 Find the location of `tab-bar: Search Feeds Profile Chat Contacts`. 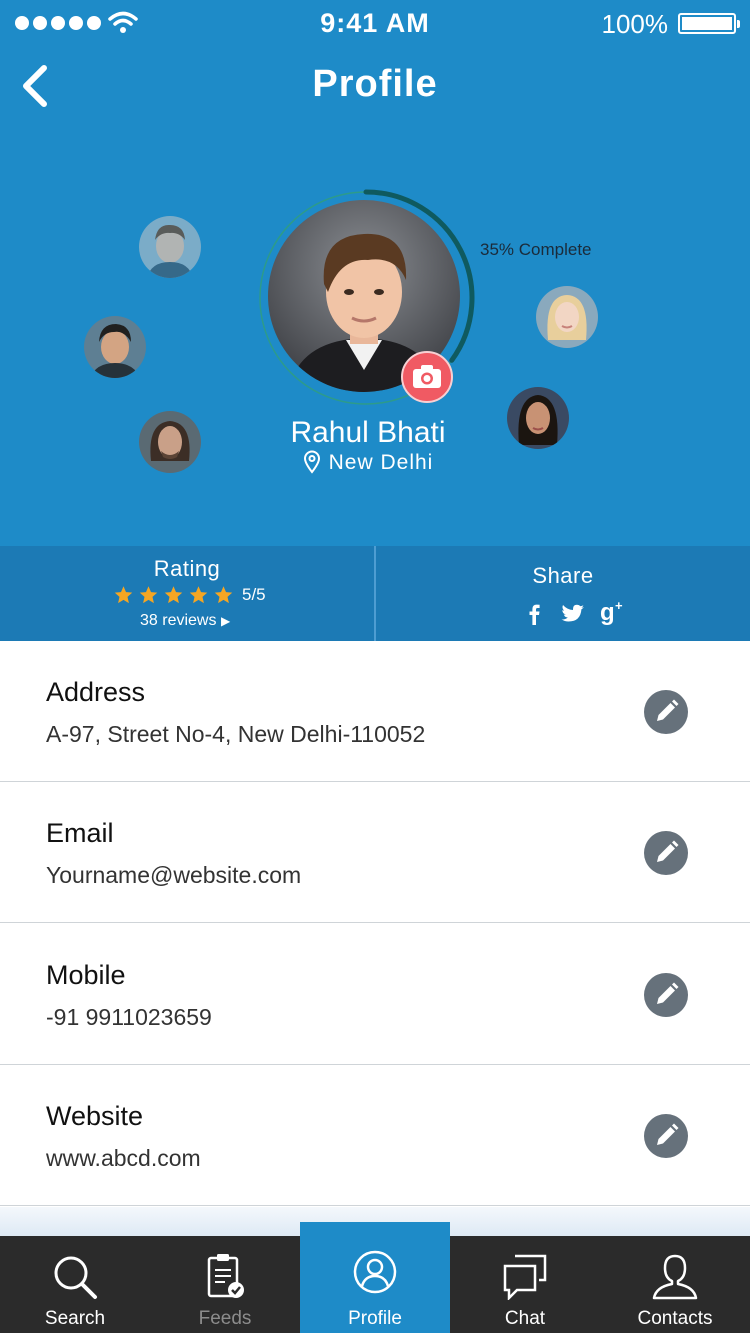

tab-bar: Search Feeds Profile Chat Contacts is located at coordinates (375, 1277).